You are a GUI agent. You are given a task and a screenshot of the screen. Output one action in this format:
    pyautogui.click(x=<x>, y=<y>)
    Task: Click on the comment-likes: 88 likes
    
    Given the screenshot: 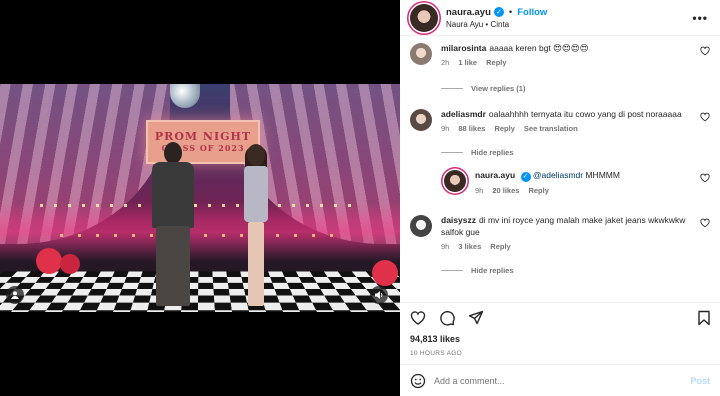 What is the action you would take?
    pyautogui.click(x=471, y=129)
    